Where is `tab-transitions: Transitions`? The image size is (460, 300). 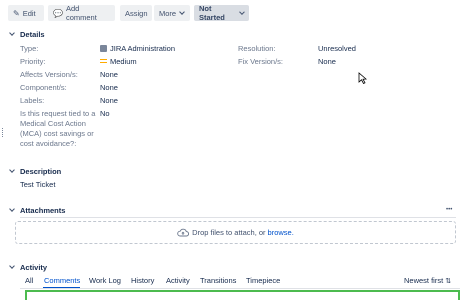 tab-transitions: Transitions is located at coordinates (218, 280).